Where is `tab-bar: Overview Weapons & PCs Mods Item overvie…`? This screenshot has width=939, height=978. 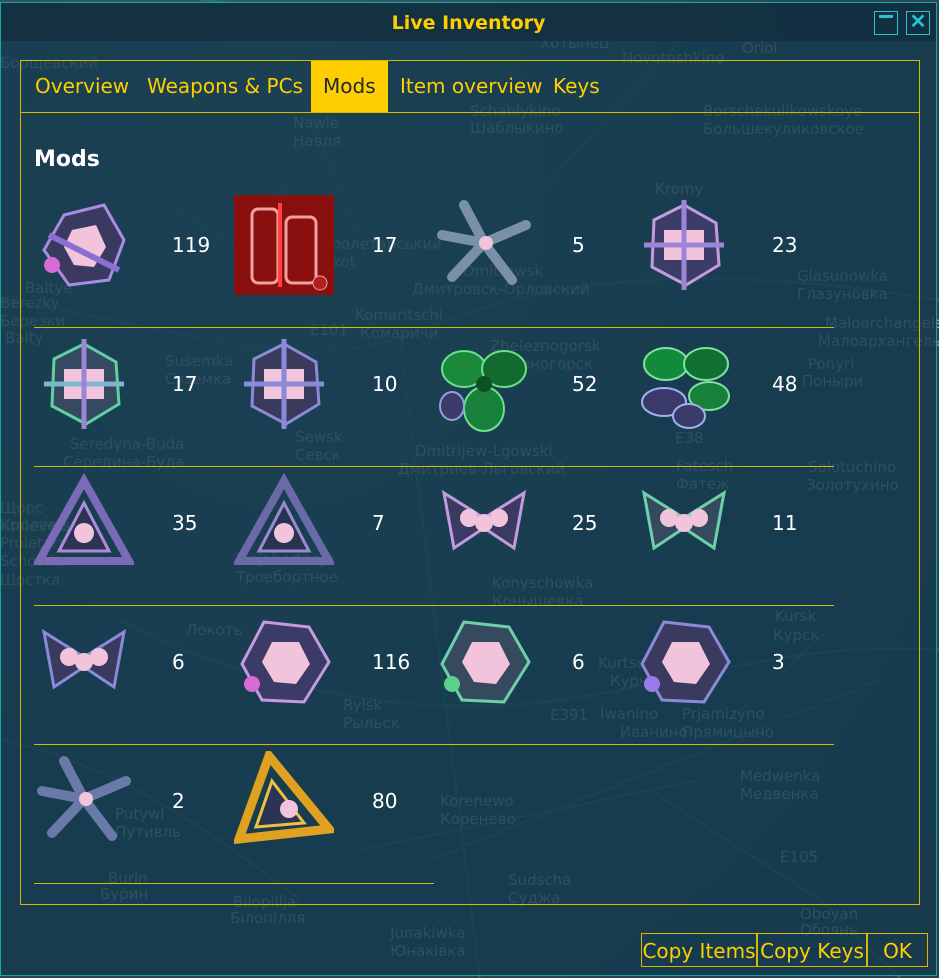
tab-bar: Overview Weapons & PCs Mods Item overvie… is located at coordinates (470, 87).